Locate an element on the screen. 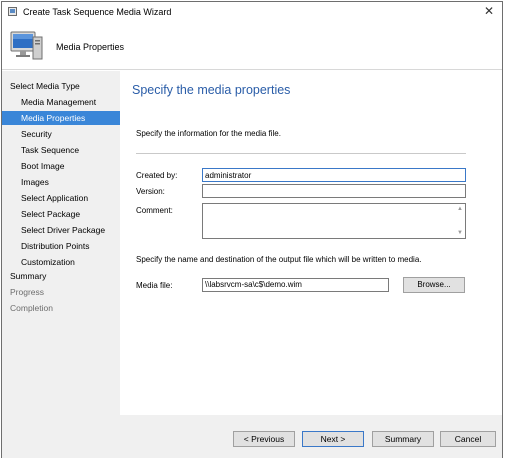 The width and height of the screenshot is (505, 460). nav-item-boot-image: Boot Image is located at coordinates (61, 166).